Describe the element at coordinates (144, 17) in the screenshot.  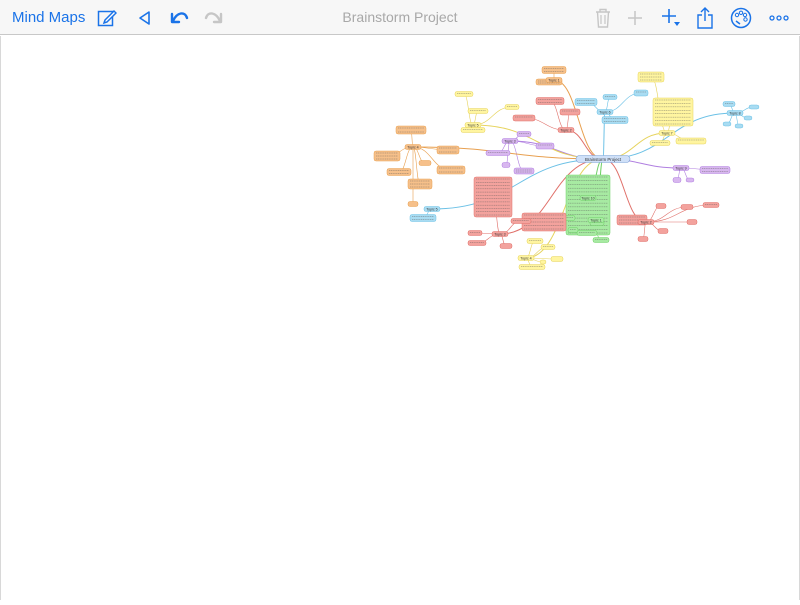
I see `triangle-left-icon` at that location.